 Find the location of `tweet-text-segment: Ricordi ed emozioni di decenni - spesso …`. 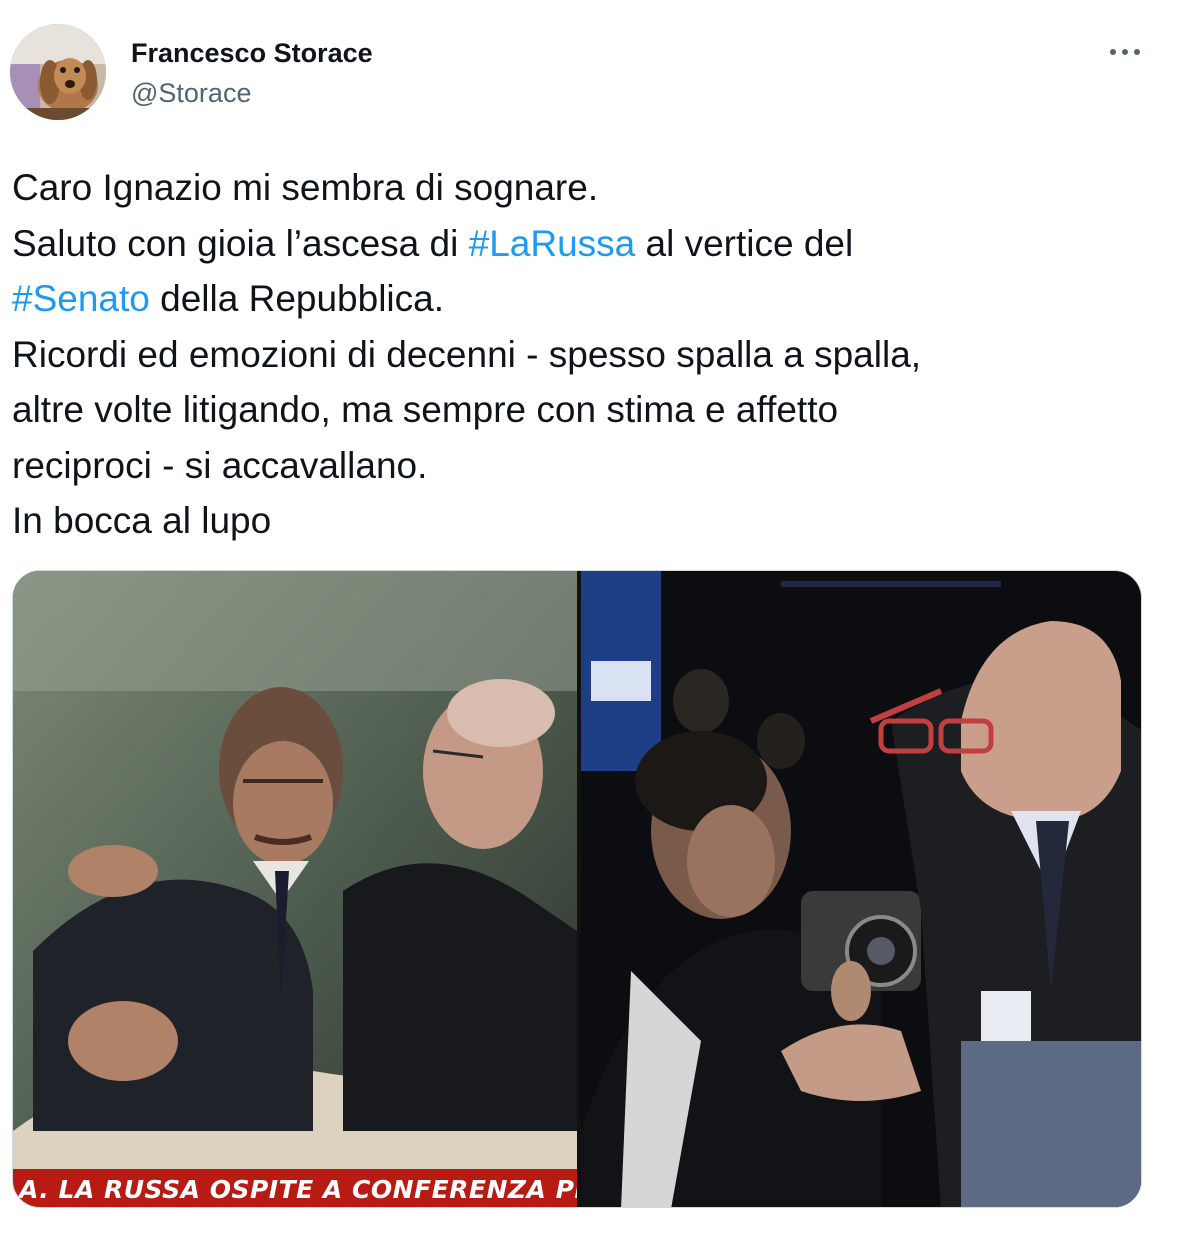

tweet-text-segment: Ricordi ed emozioni di decenni - spesso … is located at coordinates (467, 354).